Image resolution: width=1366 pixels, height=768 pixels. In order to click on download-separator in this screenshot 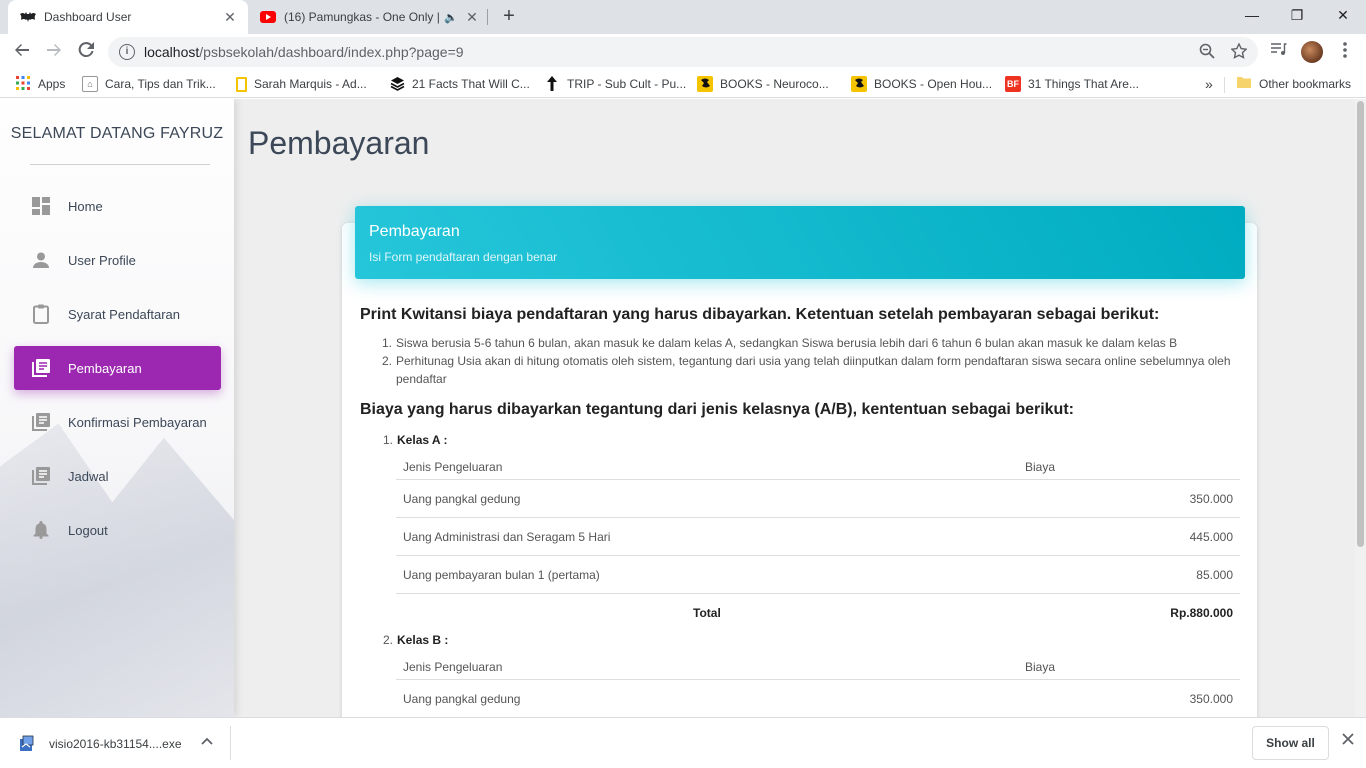, I will do `click(230, 743)`.